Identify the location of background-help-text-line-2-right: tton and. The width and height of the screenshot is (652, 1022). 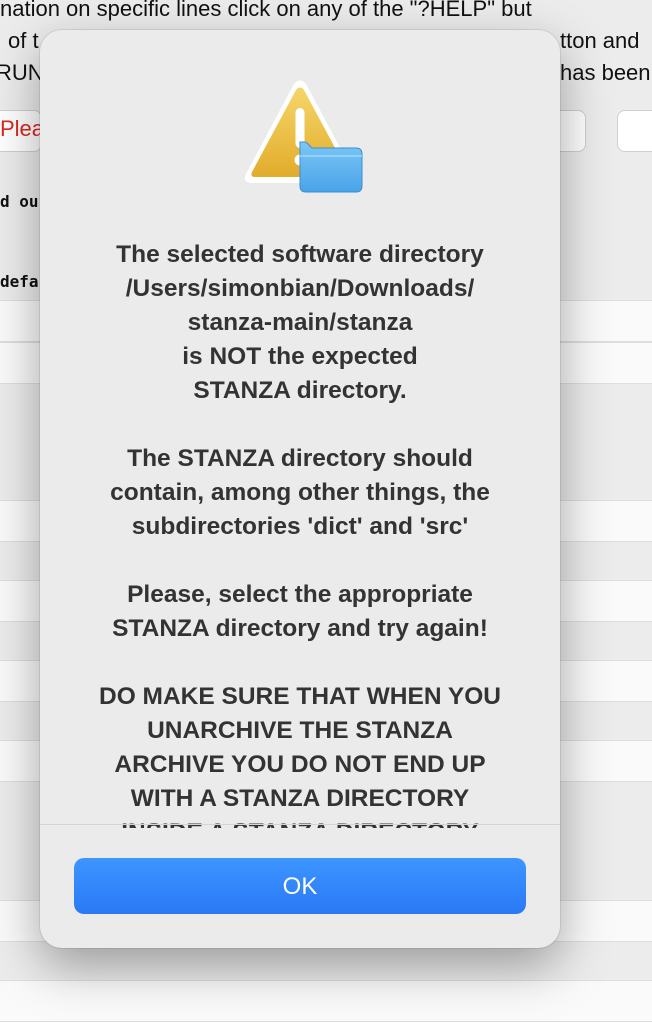
(600, 40).